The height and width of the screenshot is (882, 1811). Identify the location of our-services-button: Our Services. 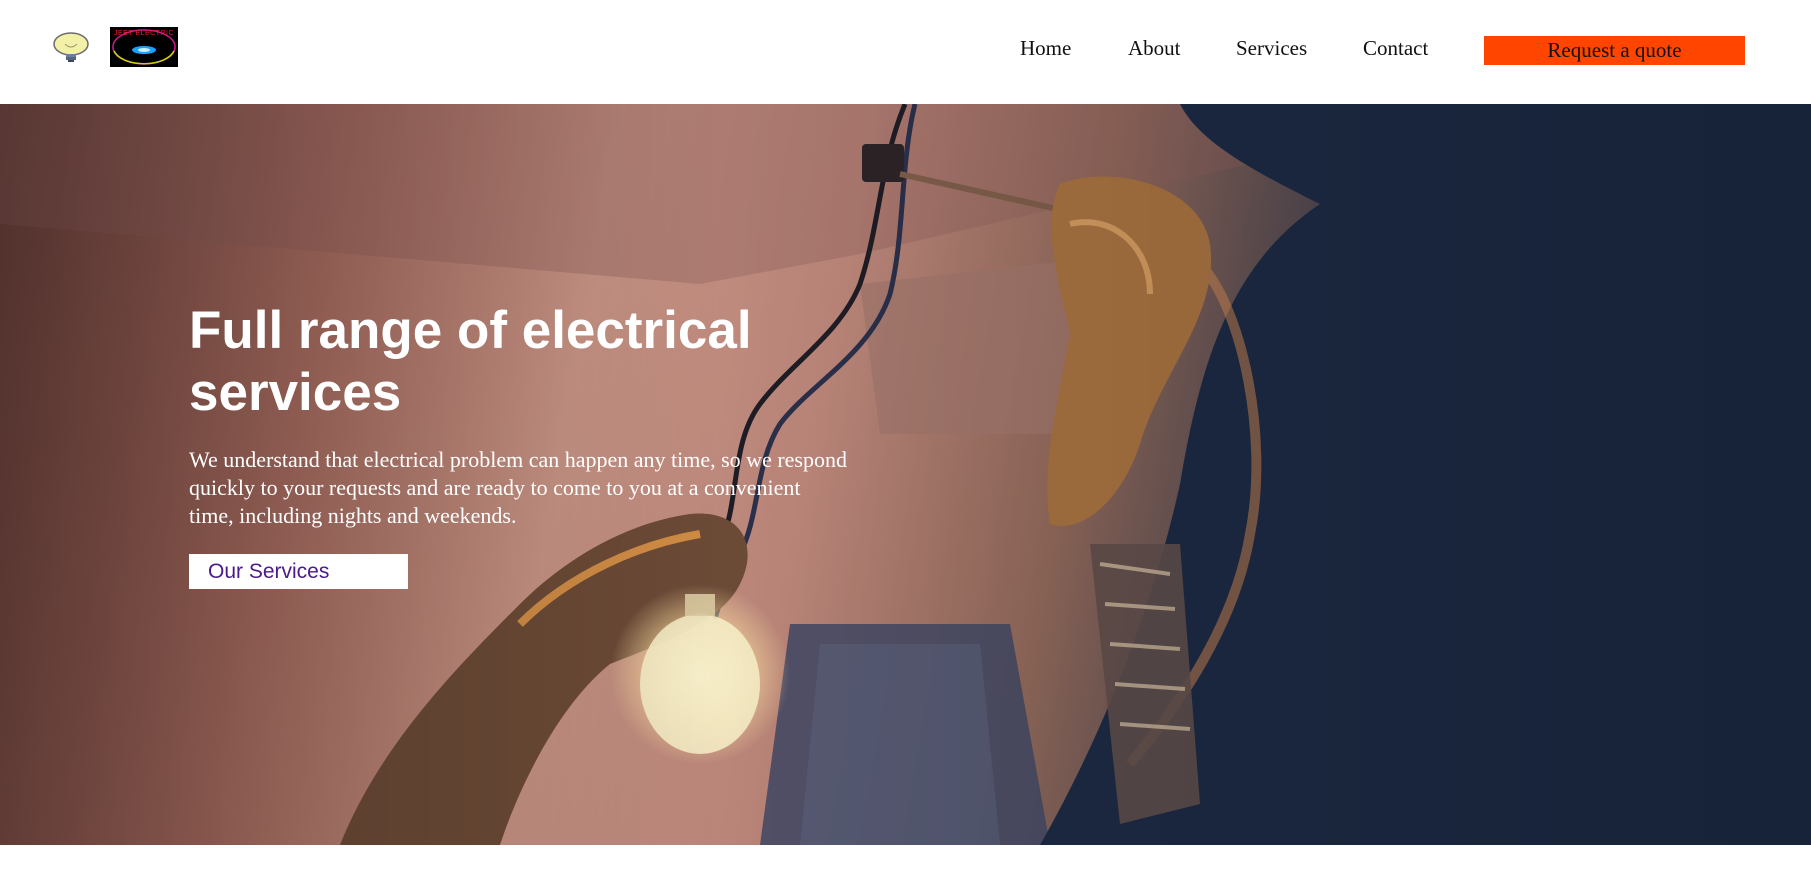
(298, 571).